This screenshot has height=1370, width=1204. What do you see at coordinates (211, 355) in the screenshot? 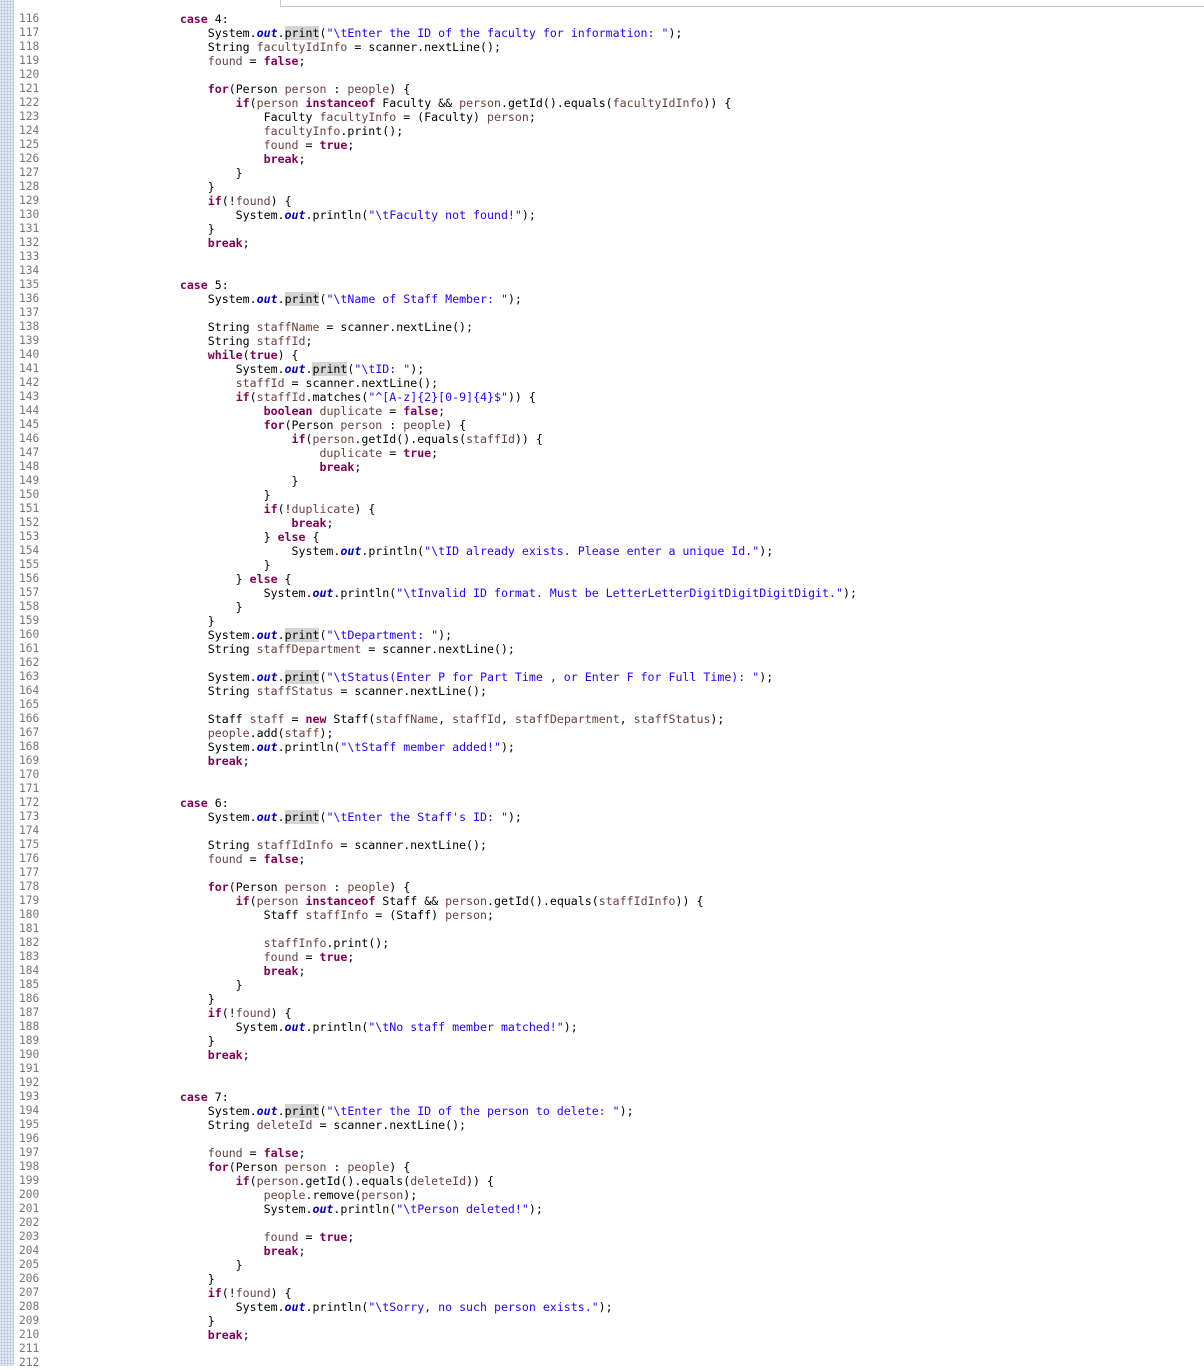
I see `code-text: while(true) {` at bounding box center [211, 355].